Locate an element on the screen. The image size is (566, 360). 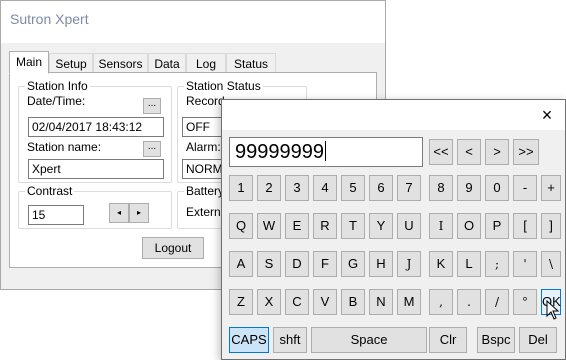
key-char: X is located at coordinates (269, 302).